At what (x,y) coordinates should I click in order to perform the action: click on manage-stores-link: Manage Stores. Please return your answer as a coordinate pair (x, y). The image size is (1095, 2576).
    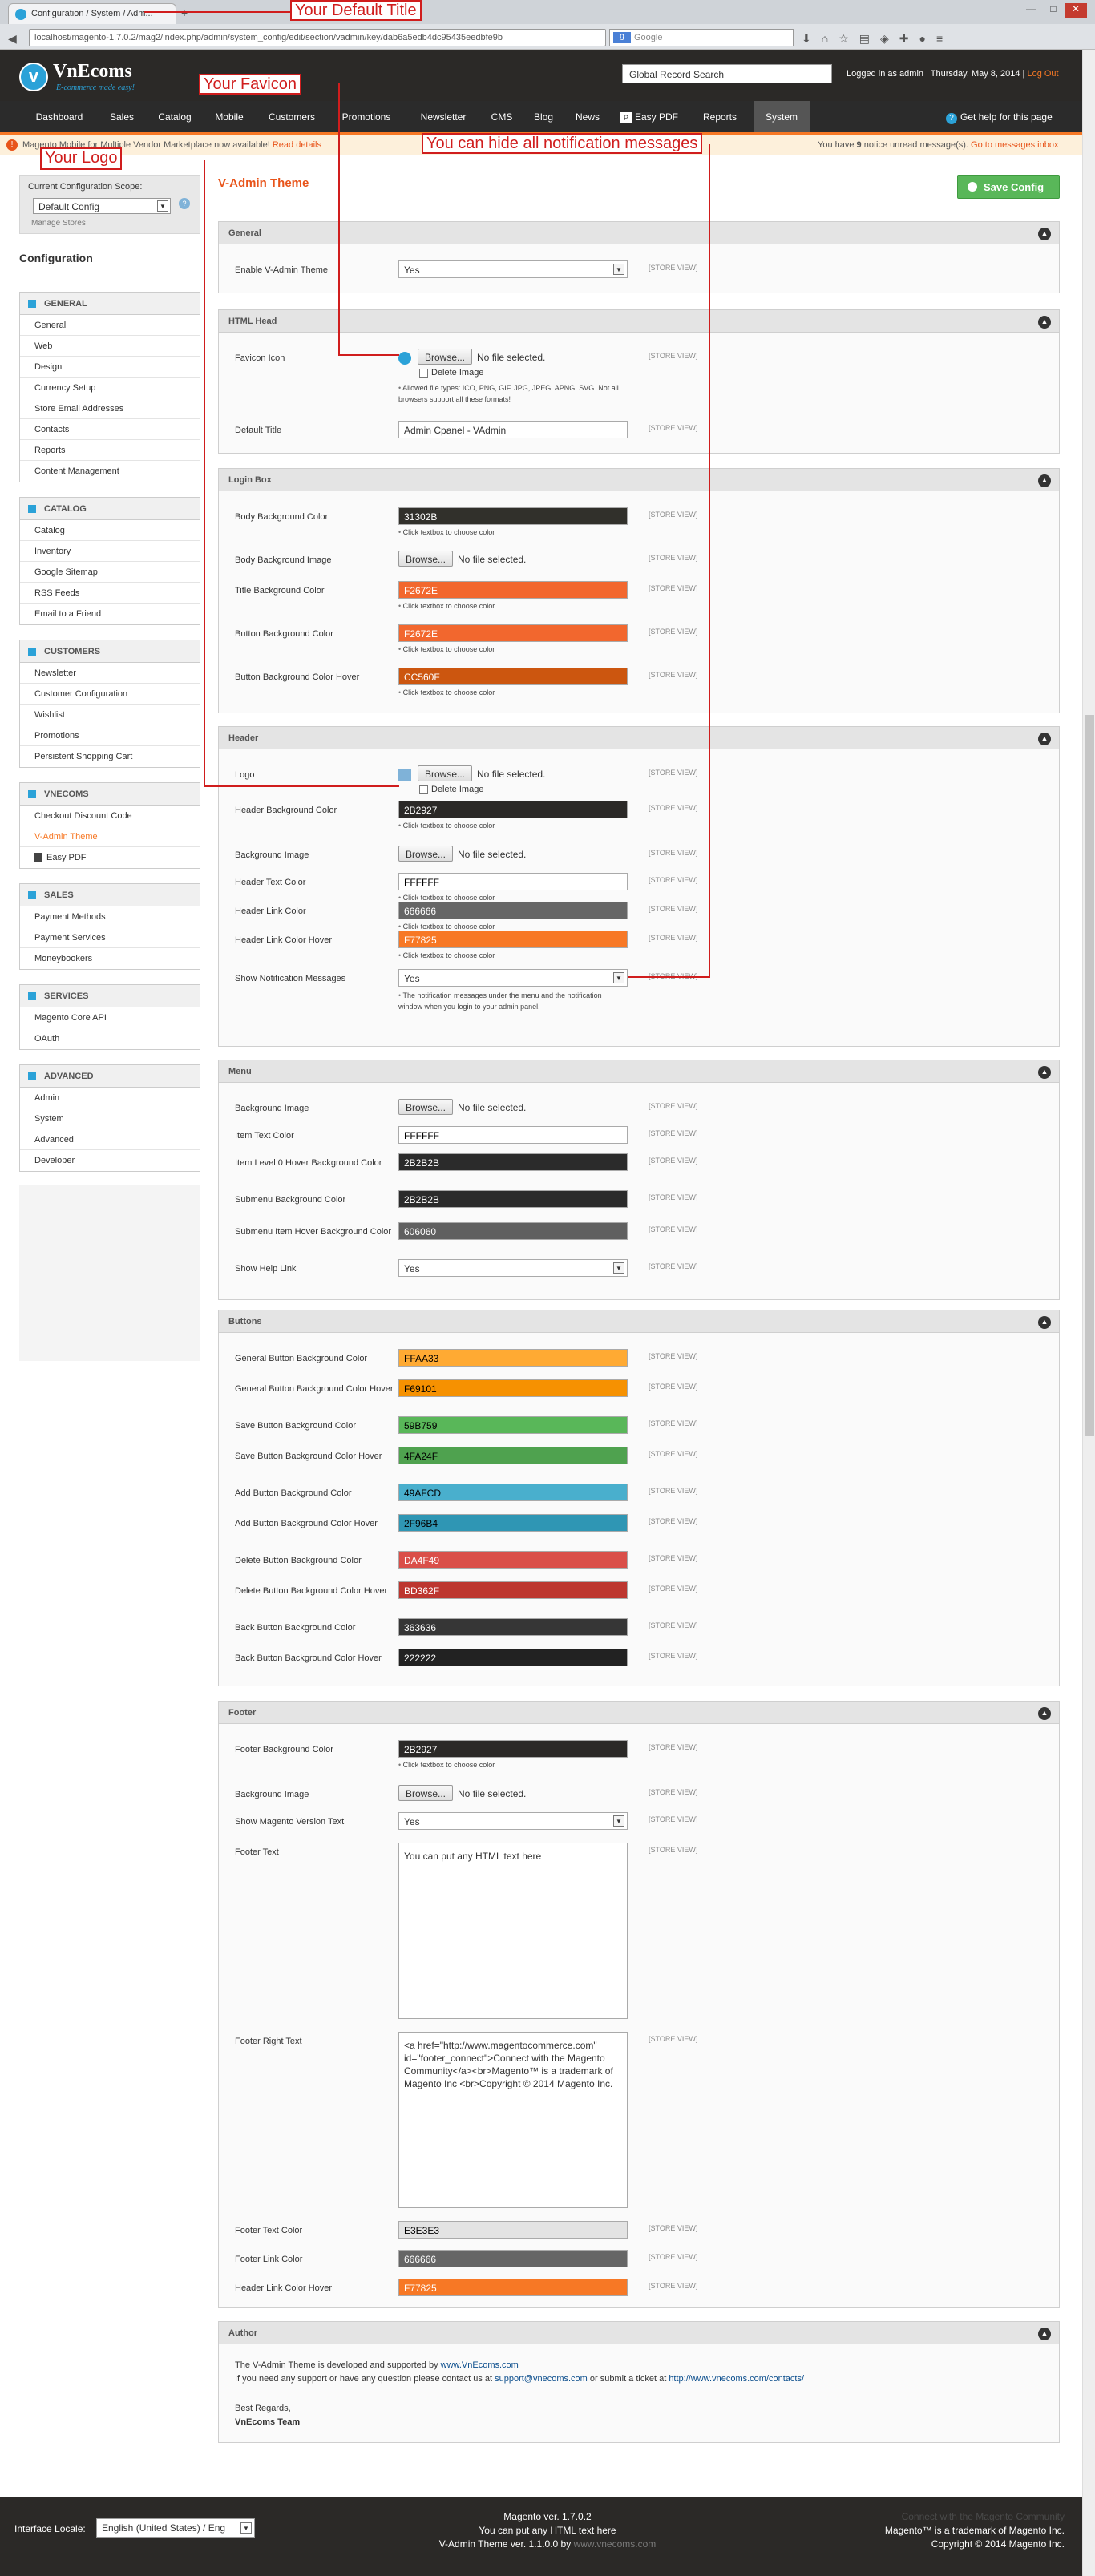
    Looking at the image, I should click on (58, 224).